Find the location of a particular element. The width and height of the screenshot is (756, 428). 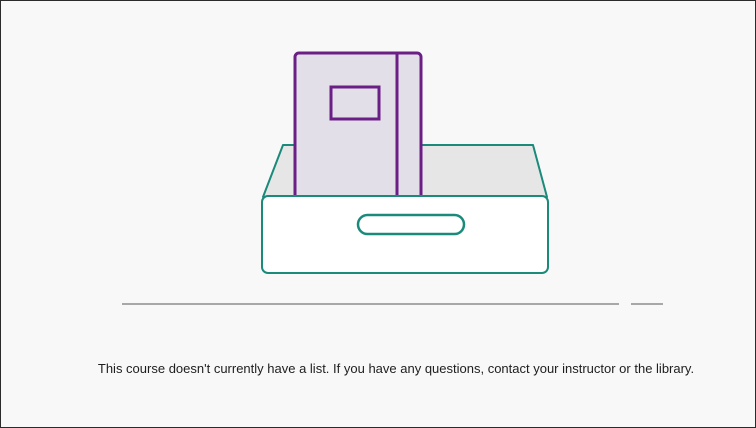

tray-handle is located at coordinates (411, 224).